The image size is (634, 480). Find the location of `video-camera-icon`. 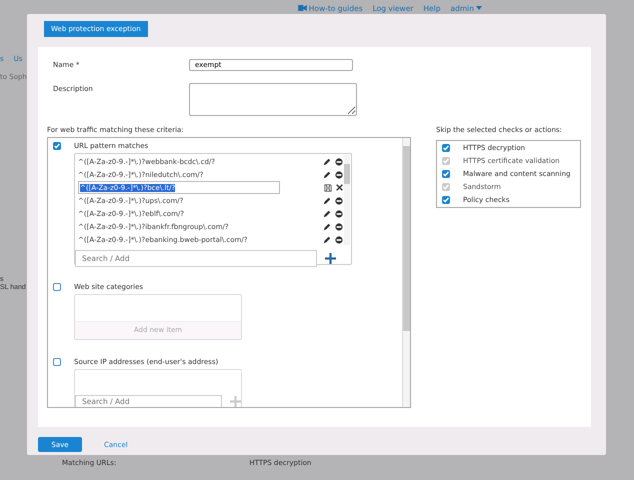

video-camera-icon is located at coordinates (302, 8).